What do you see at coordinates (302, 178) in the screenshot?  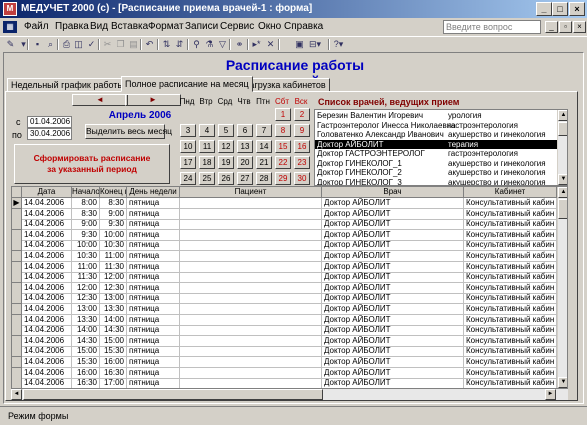 I see `calendar-day-button: 30` at bounding box center [302, 178].